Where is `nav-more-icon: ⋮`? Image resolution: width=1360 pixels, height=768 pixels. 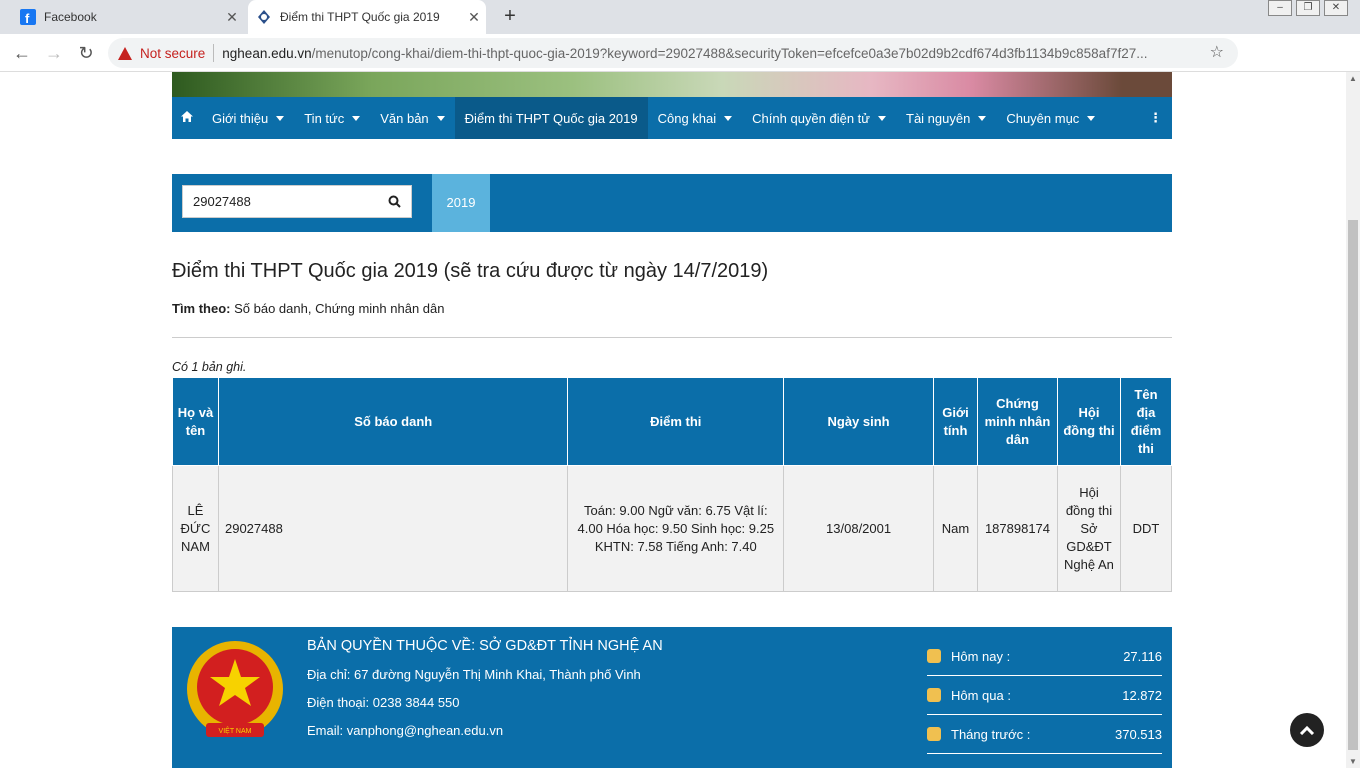
nav-more-icon: ⋮ is located at coordinates (1160, 118).